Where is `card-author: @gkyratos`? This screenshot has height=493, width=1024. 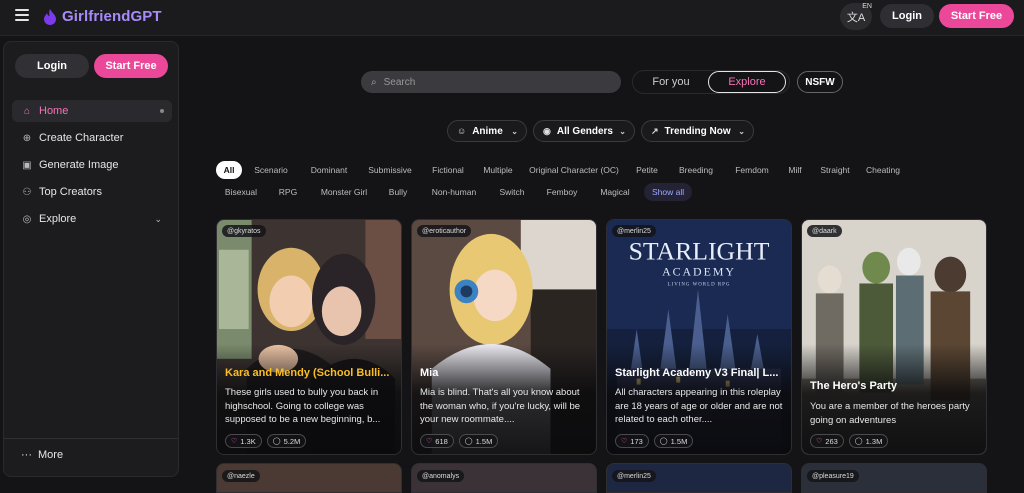 card-author: @gkyratos is located at coordinates (244, 231).